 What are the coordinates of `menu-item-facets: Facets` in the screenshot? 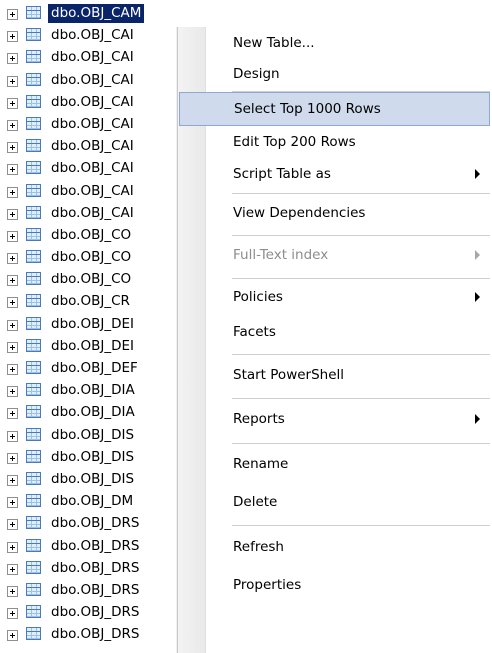 It's located at (335, 332).